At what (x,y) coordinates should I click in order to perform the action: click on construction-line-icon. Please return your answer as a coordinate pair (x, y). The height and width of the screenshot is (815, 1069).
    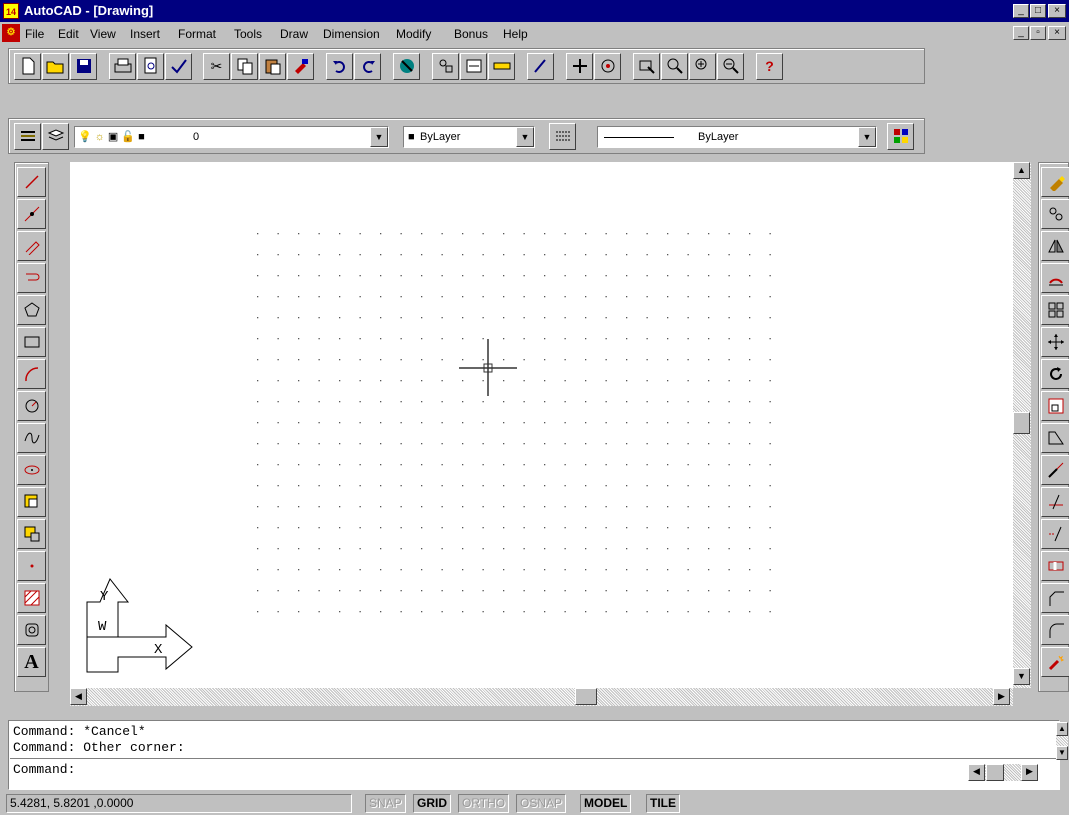
    Looking at the image, I should click on (31, 214).